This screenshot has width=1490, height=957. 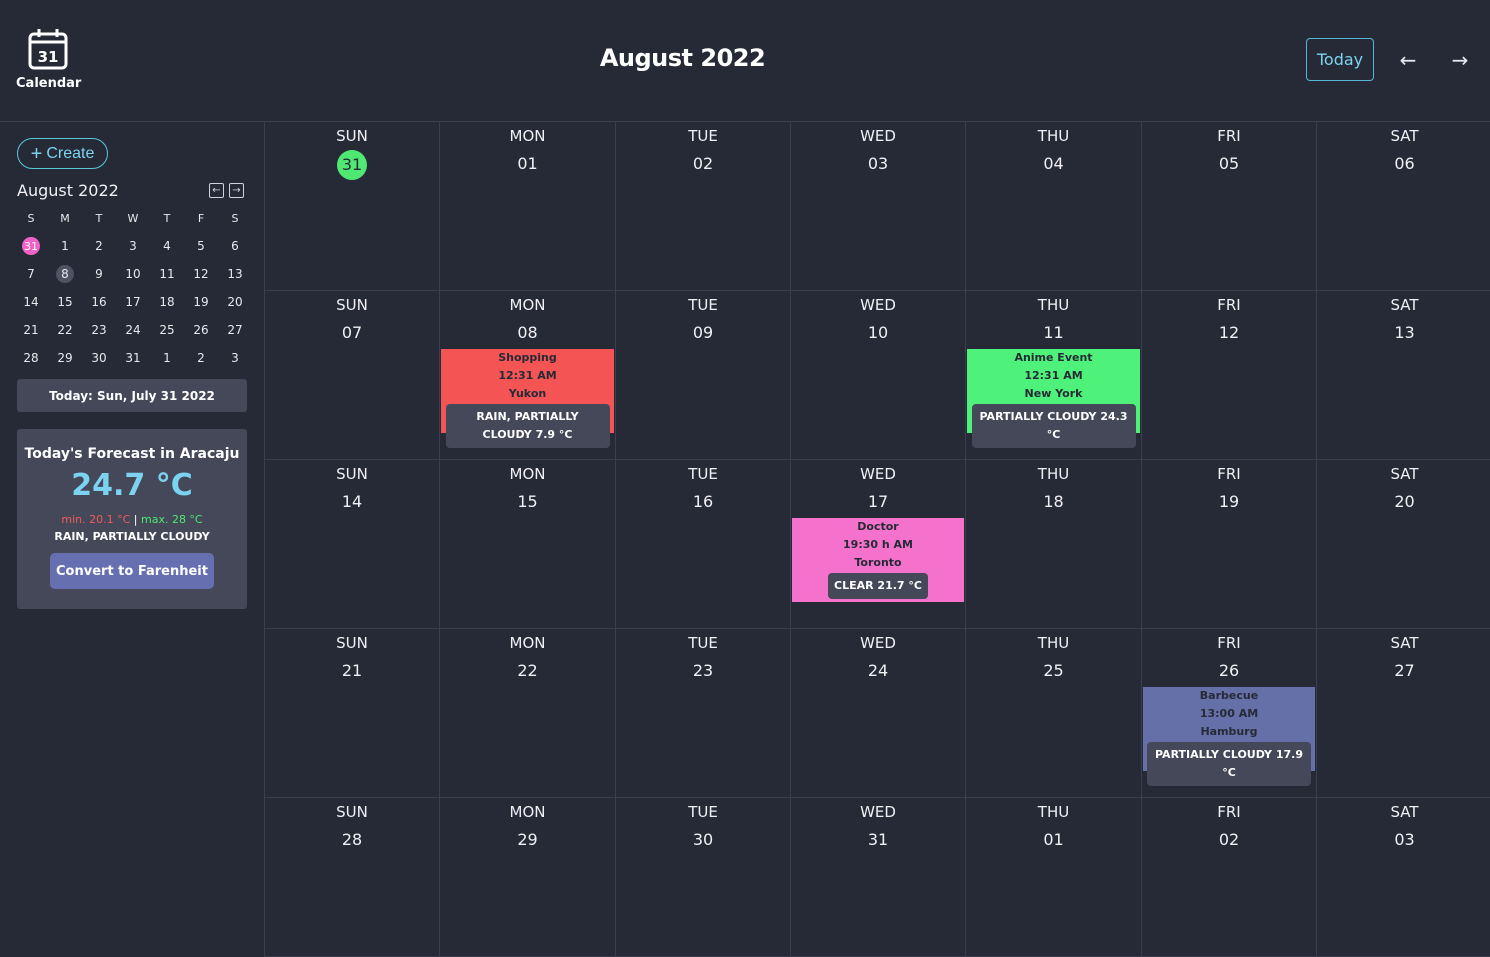 I want to click on create-button: + Create, so click(x=62, y=153).